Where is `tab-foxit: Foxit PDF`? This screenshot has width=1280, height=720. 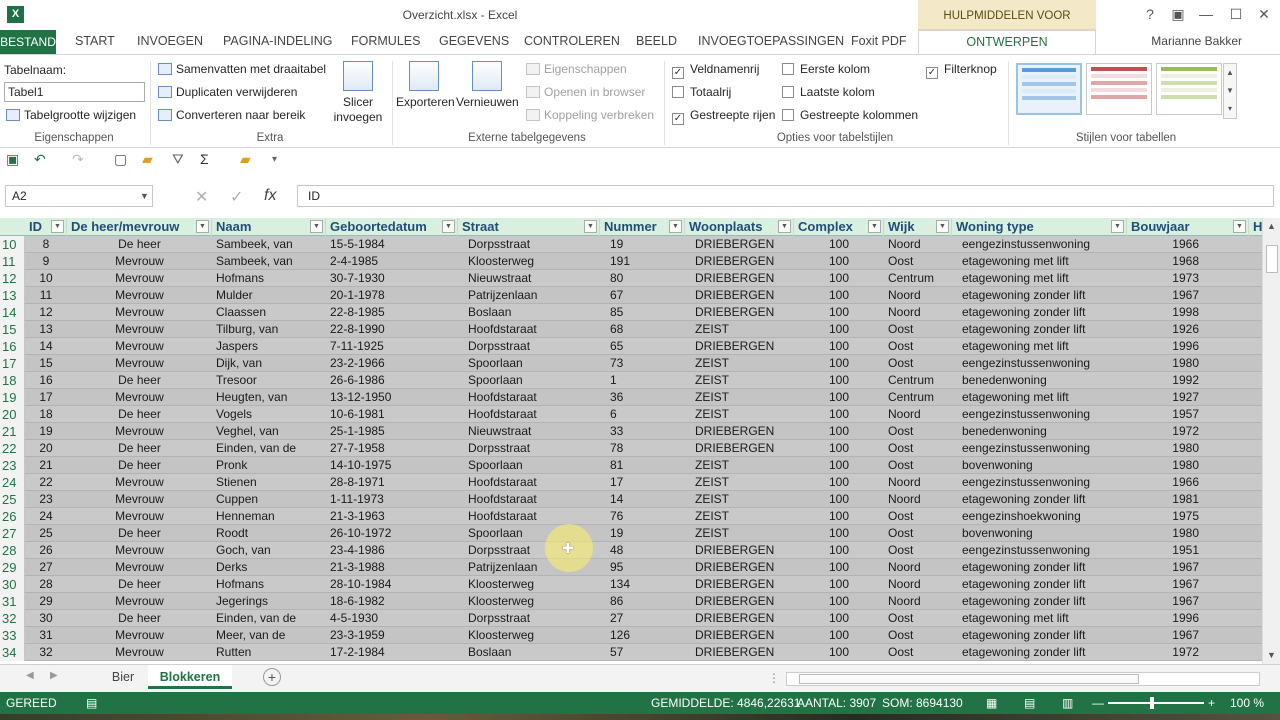
tab-foxit: Foxit PDF is located at coordinates (879, 41).